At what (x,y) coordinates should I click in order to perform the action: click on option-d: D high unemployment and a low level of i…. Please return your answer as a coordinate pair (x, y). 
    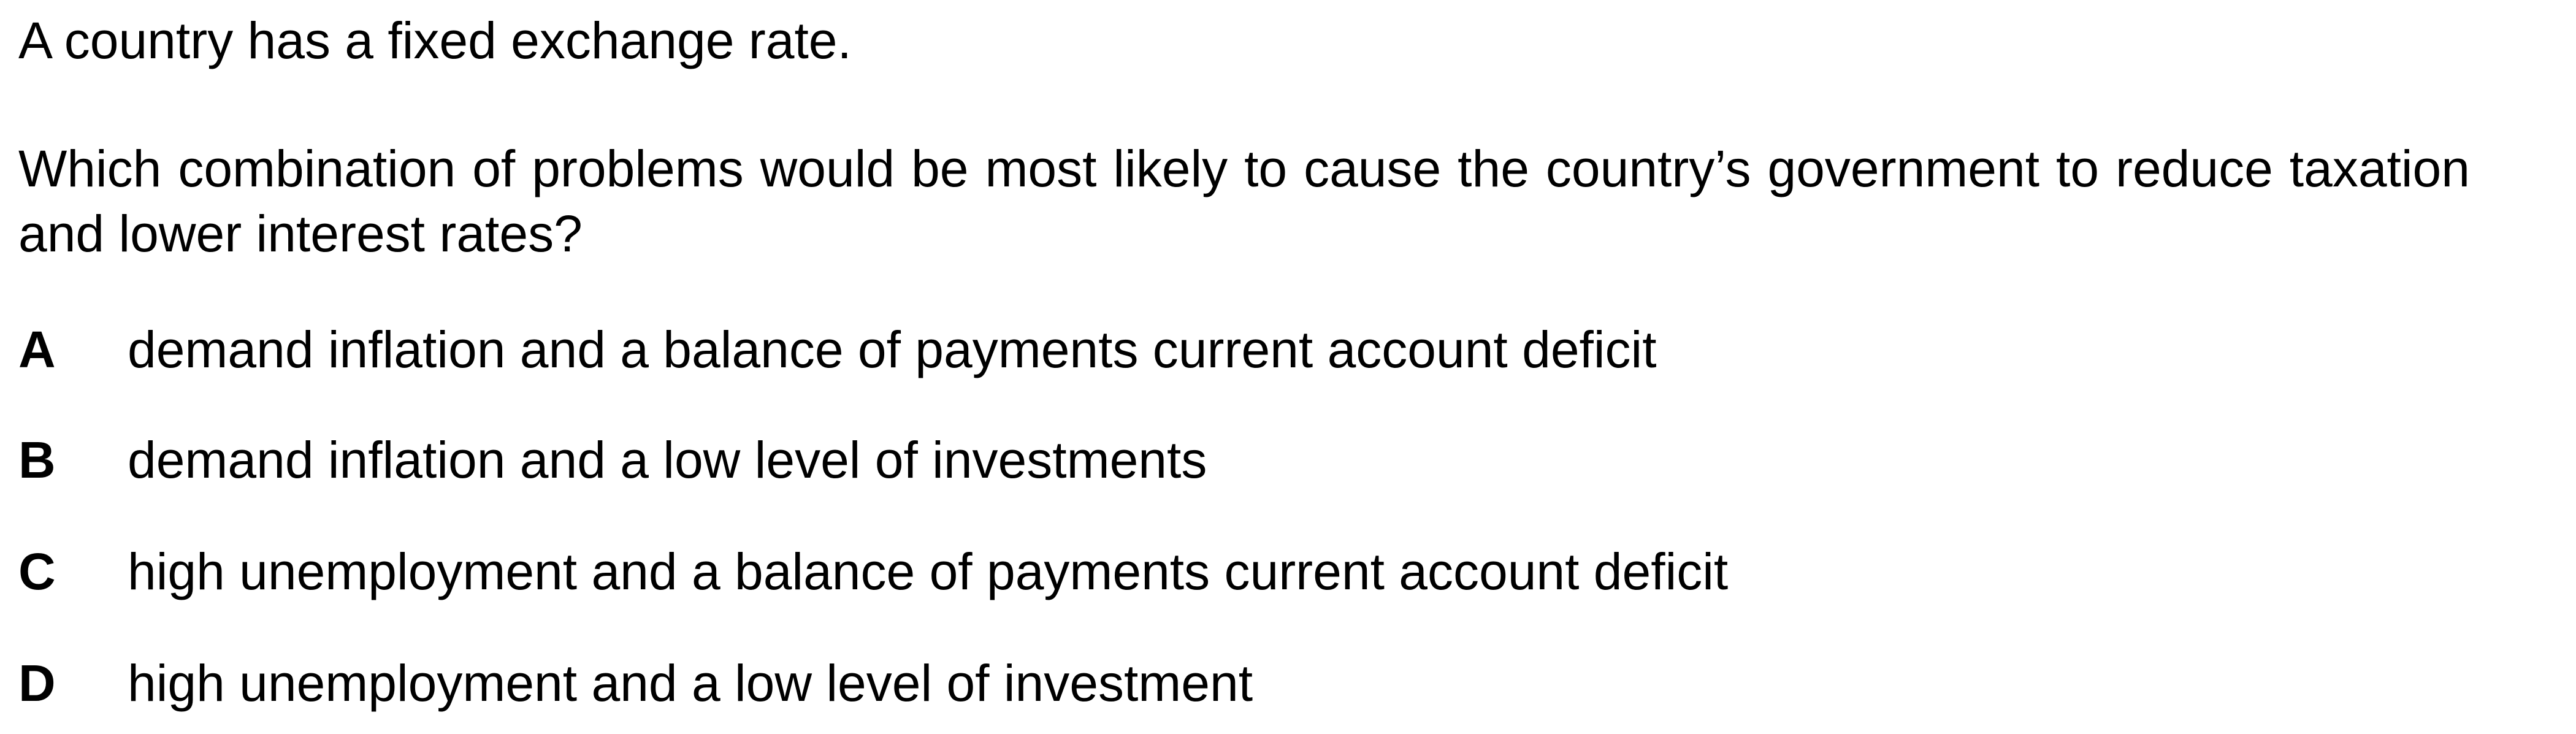
    Looking at the image, I should click on (1275, 688).